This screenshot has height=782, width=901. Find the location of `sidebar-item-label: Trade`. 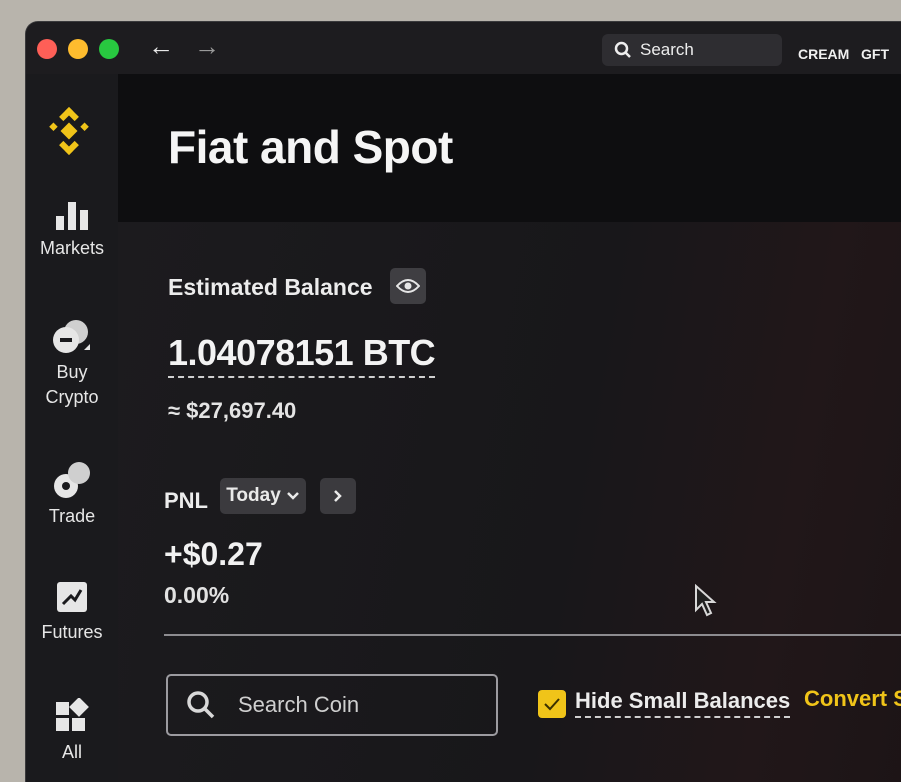

sidebar-item-label: Trade is located at coordinates (72, 516).